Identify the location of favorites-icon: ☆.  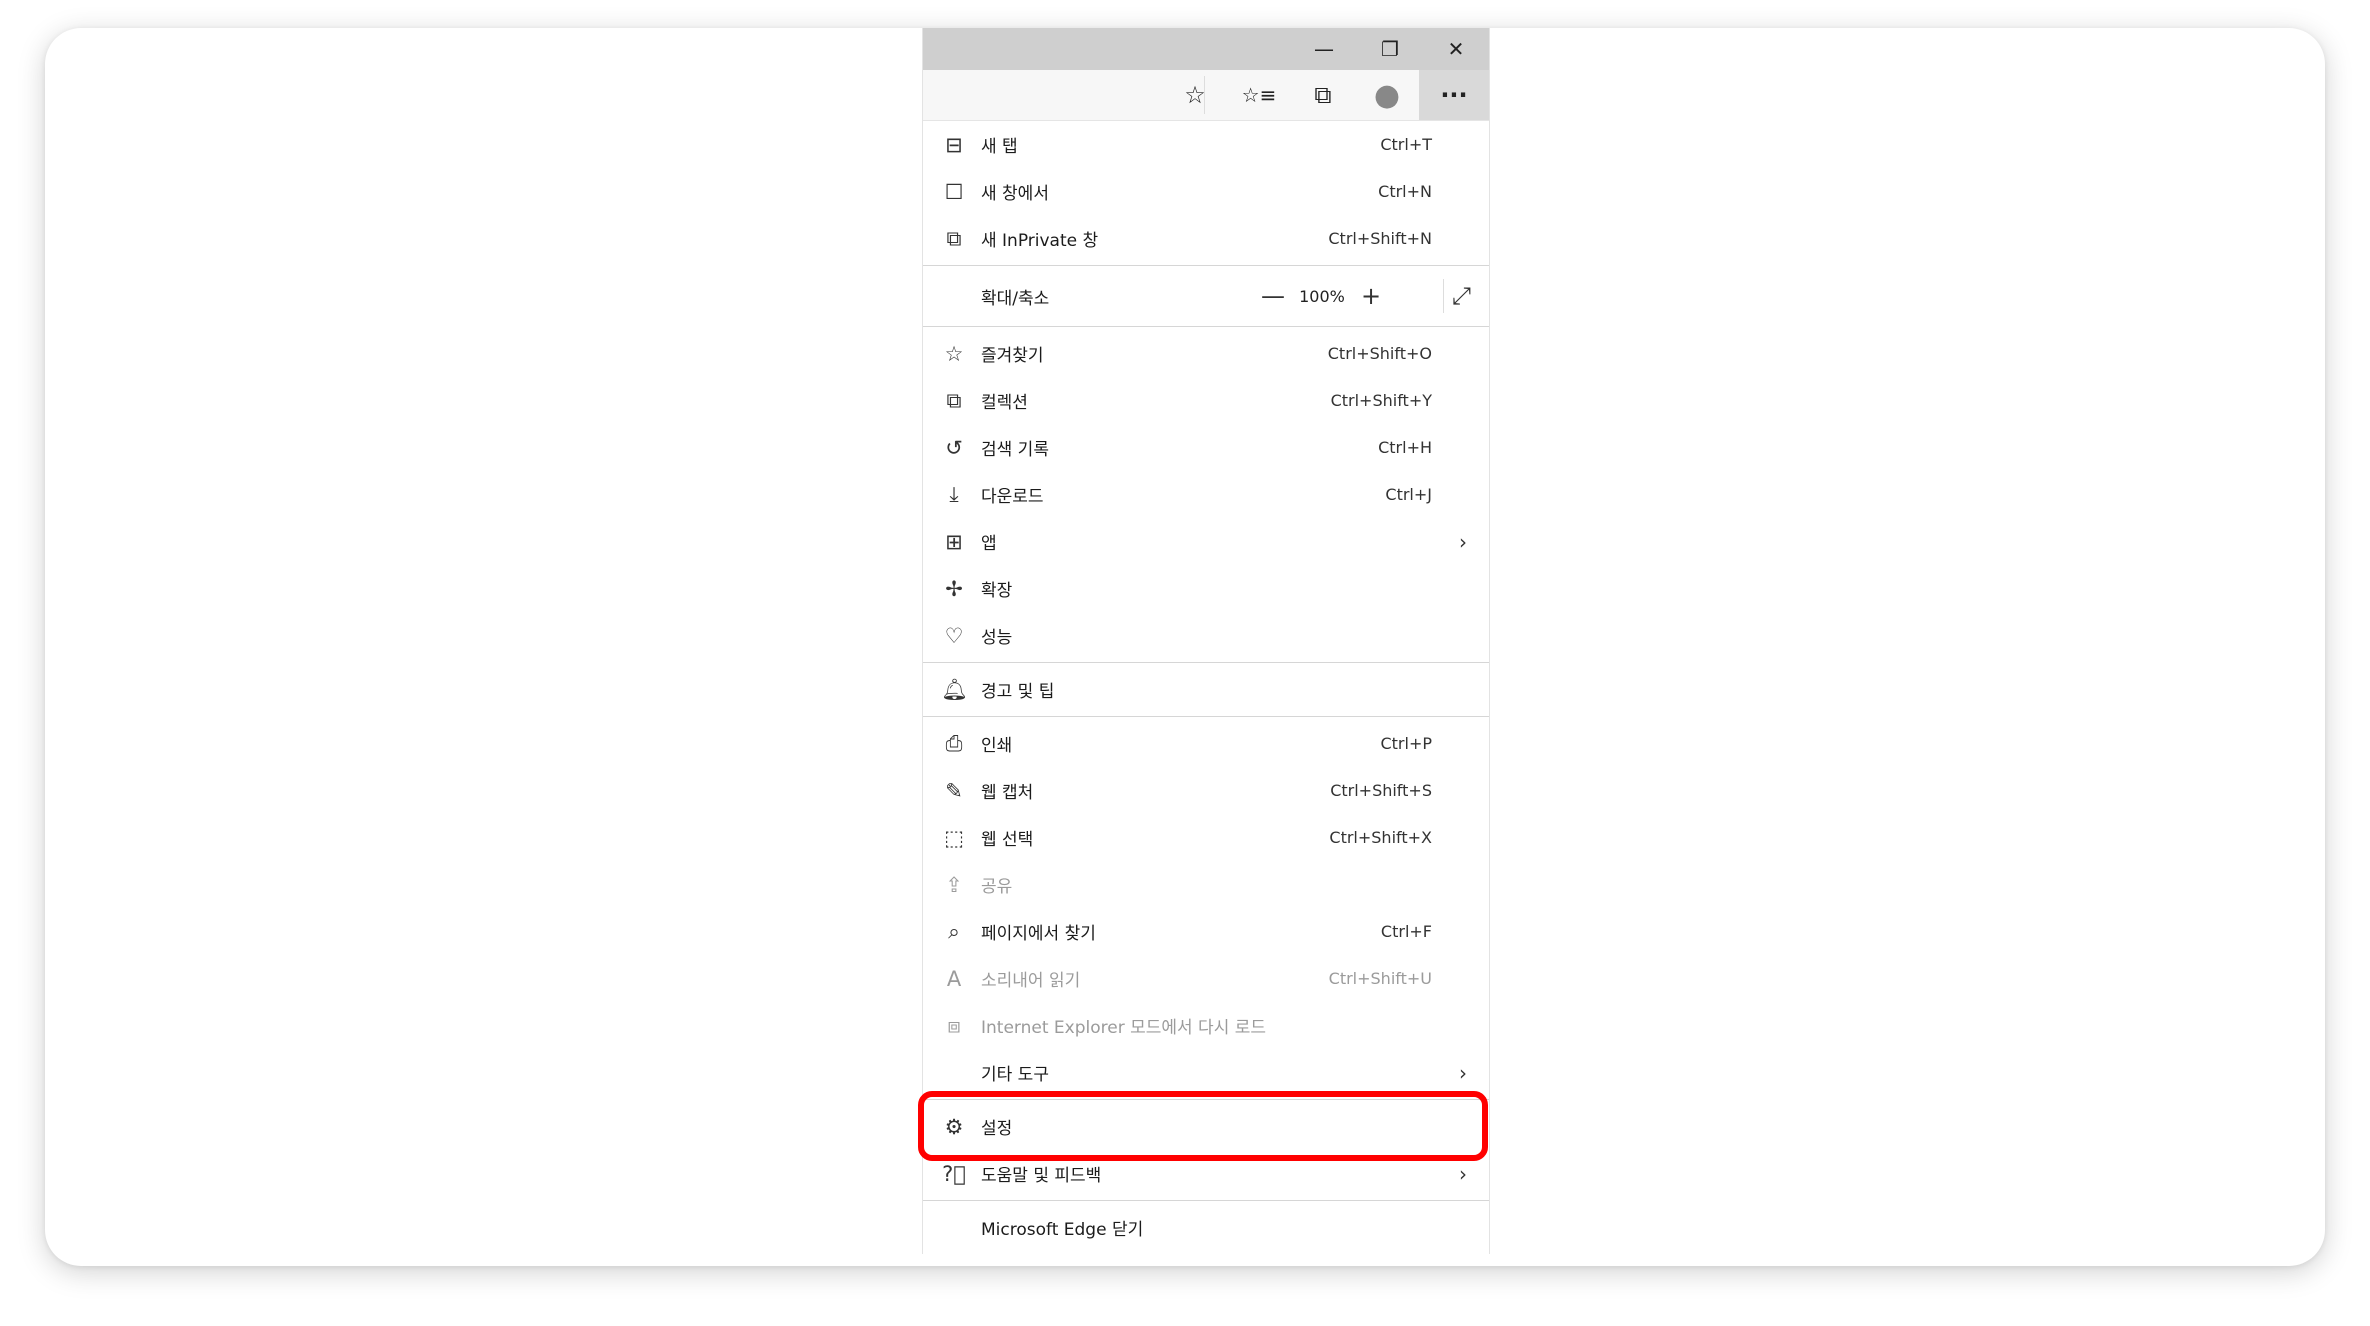
(954, 353).